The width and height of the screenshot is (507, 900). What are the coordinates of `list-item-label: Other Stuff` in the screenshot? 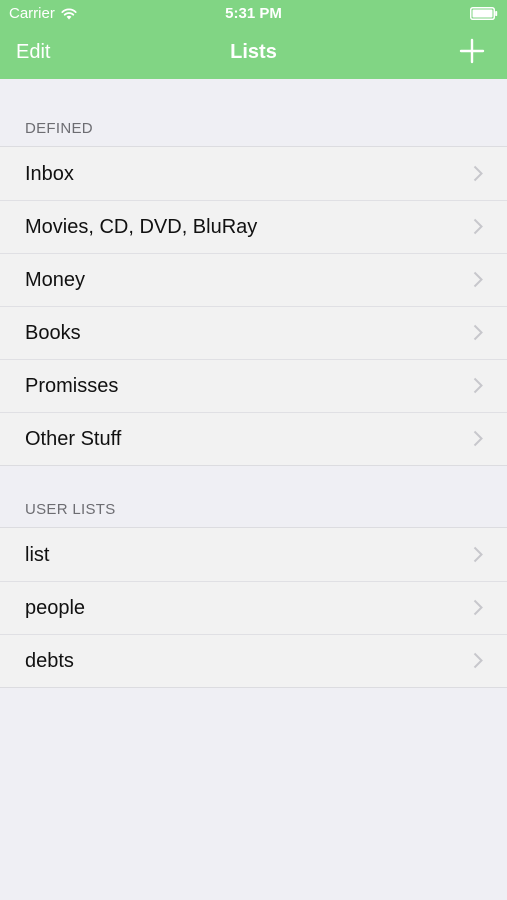 It's located at (73, 439).